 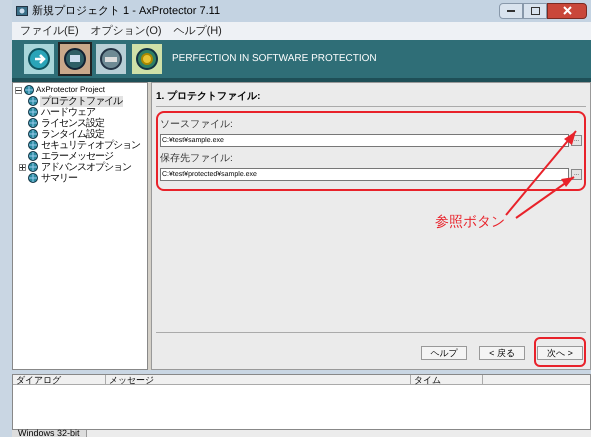 What do you see at coordinates (126, 31) in the screenshot?
I see `menu-item: オプション(O)` at bounding box center [126, 31].